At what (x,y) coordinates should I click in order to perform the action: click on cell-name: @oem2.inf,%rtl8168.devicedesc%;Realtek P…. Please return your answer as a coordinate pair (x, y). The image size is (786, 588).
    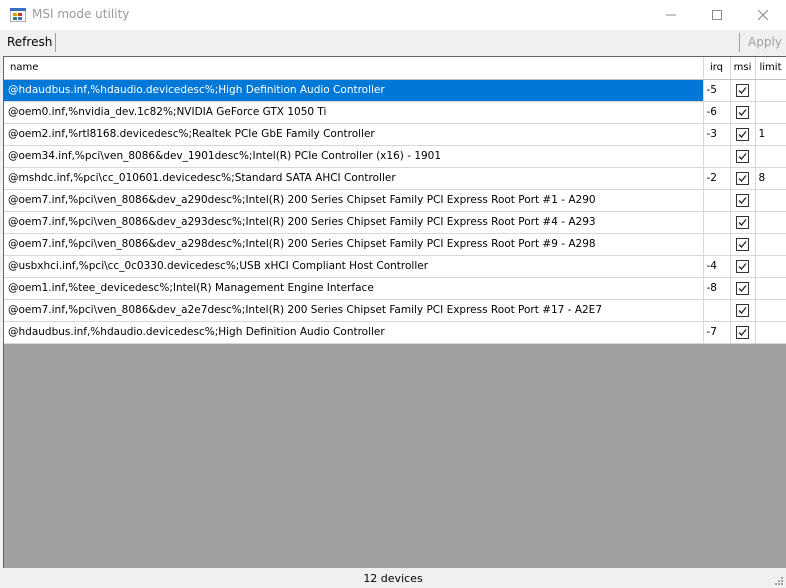
    Looking at the image, I should click on (354, 134).